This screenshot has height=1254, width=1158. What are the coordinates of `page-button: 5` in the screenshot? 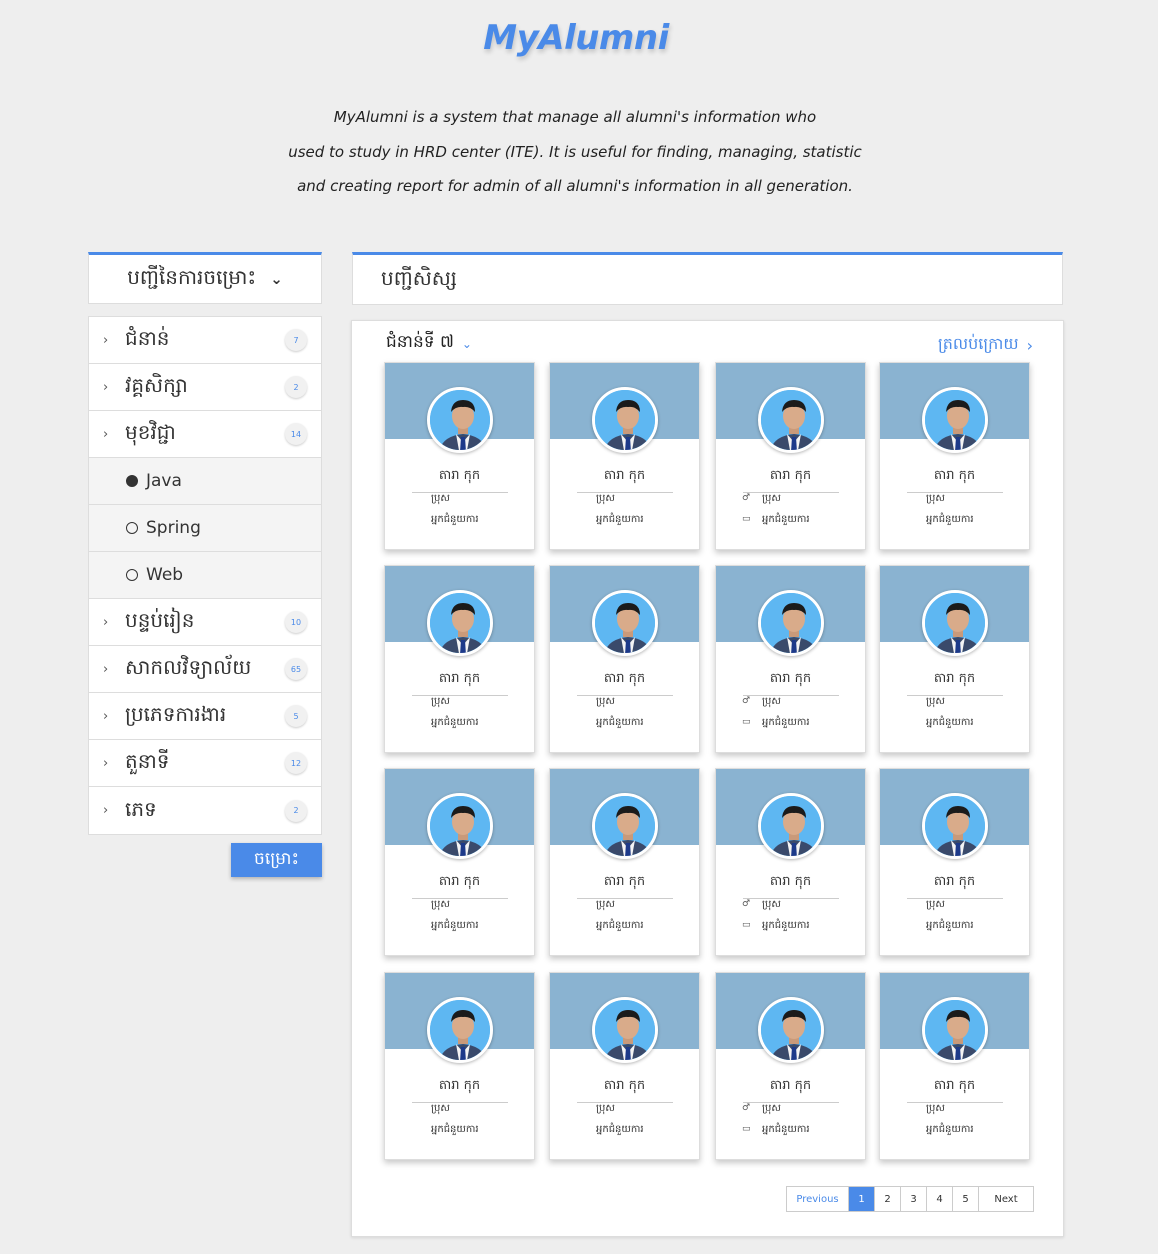 It's located at (966, 1199).